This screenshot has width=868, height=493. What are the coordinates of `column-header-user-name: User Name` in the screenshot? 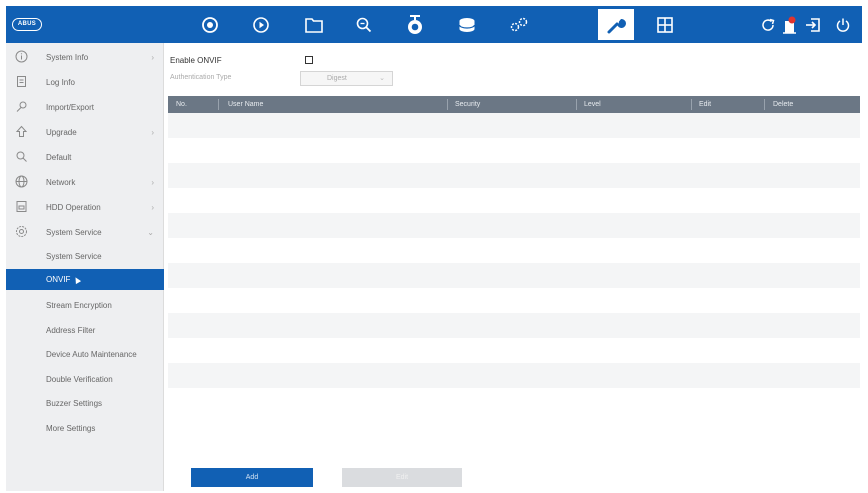 It's located at (246, 104).